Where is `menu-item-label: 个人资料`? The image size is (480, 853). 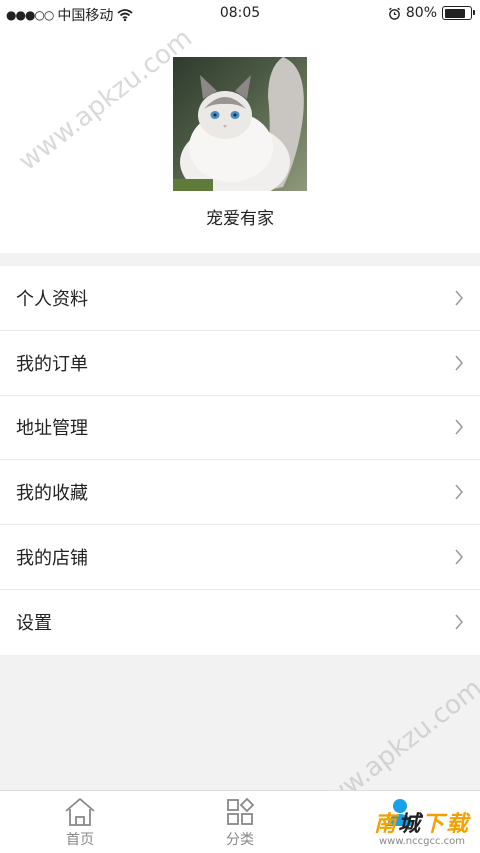 menu-item-label: 个人资料 is located at coordinates (52, 299).